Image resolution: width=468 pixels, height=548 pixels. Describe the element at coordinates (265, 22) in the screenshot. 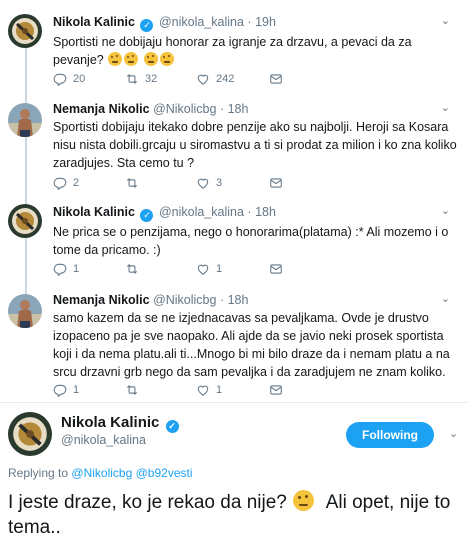

I see `timestamp: 19h` at that location.